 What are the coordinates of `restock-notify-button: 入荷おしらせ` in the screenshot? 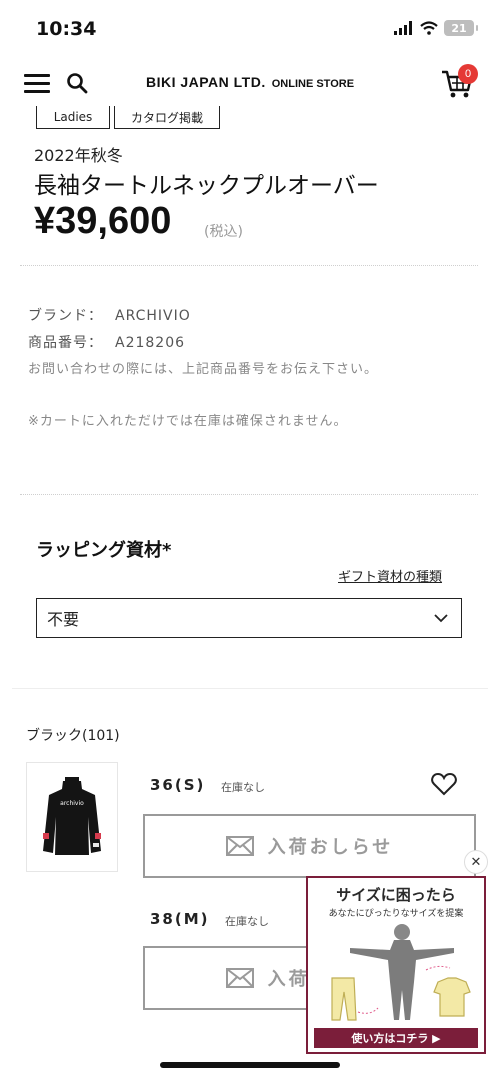 It's located at (309, 846).